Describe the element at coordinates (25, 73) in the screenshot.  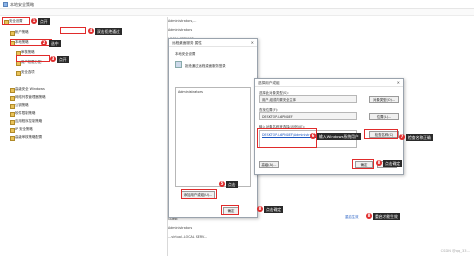
I see `tree-node-options: 安全选项` at that location.